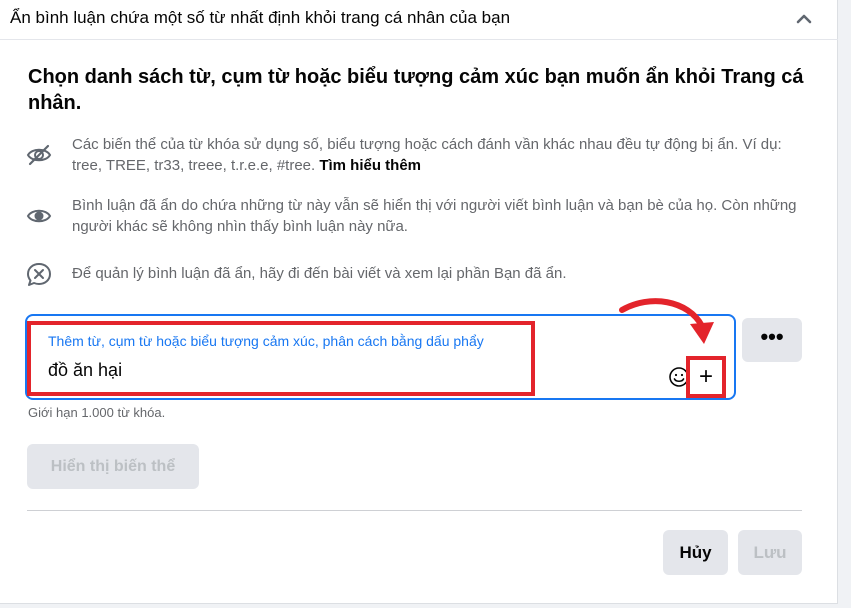  What do you see at coordinates (113, 466) in the screenshot?
I see `show-variants-button: Hiển thị biến thể` at bounding box center [113, 466].